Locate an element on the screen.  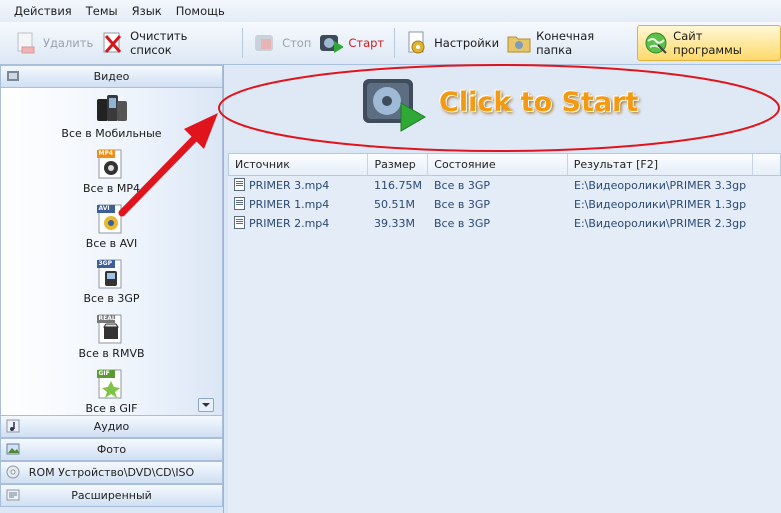
menu-themes: Темы is located at coordinates (102, 11).